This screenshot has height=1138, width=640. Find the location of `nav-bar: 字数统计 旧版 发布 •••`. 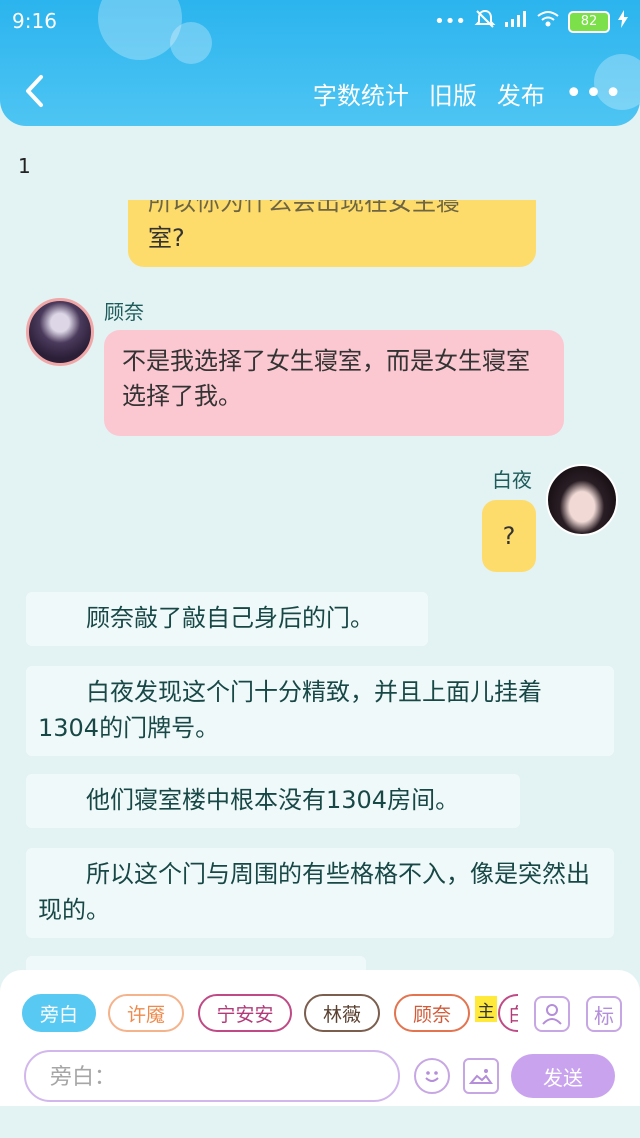

nav-bar: 字数统计 旧版 发布 ••• is located at coordinates (320, 91).